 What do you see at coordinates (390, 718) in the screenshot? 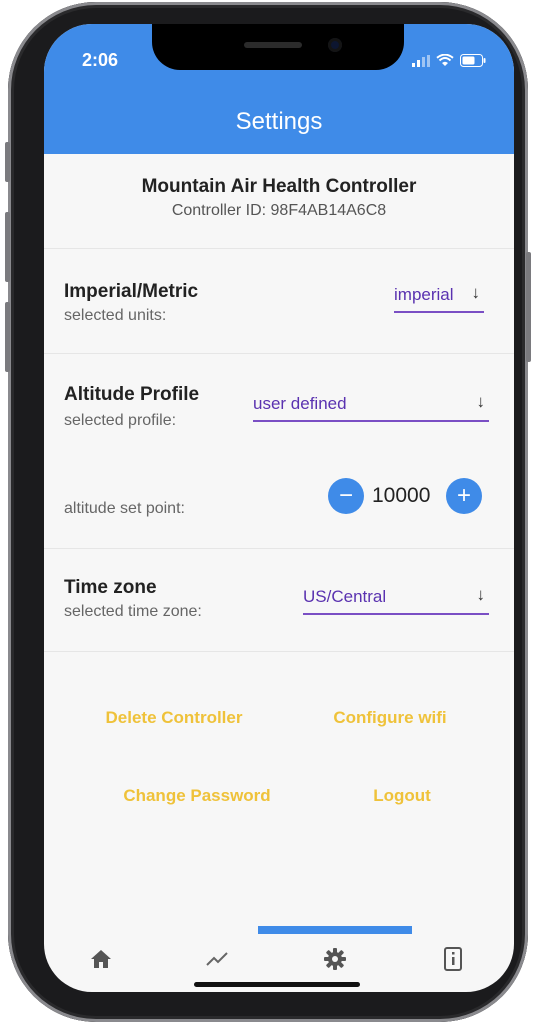
I see `configure-wifi-button: Configure wifi` at bounding box center [390, 718].